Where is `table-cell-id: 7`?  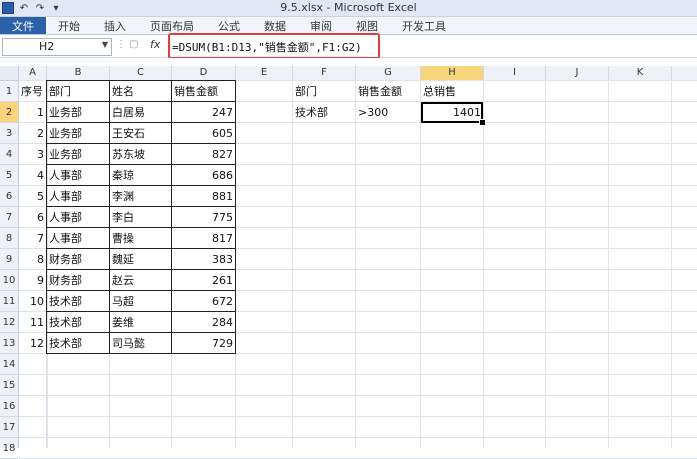
table-cell-id: 7 is located at coordinates (33, 238).